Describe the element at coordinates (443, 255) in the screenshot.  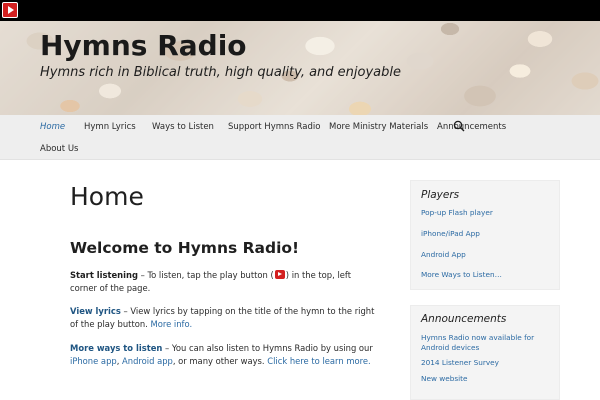
I see `android-app-sidebar-link: Android App` at that location.